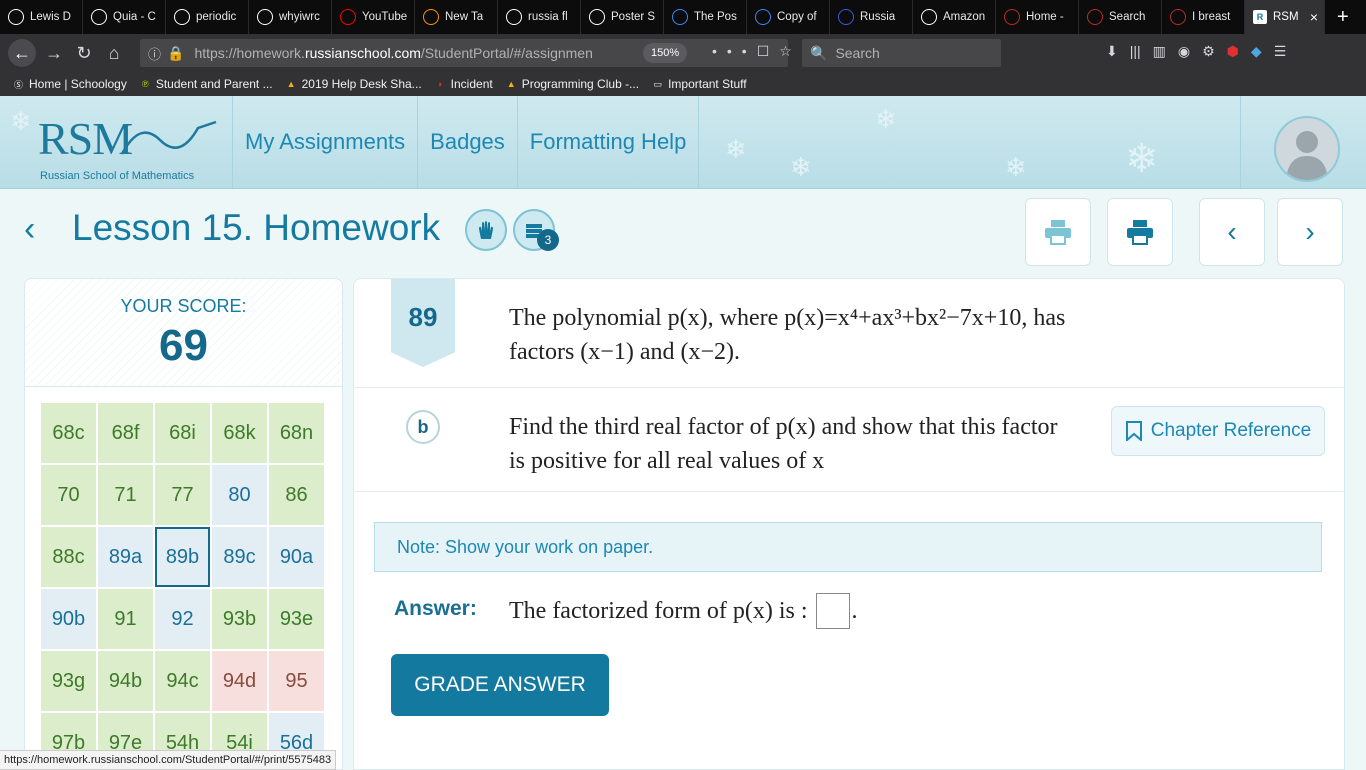 Image resolution: width=1366 pixels, height=770 pixels. What do you see at coordinates (456, 17) in the screenshot?
I see `browser-tab: New Ta` at bounding box center [456, 17].